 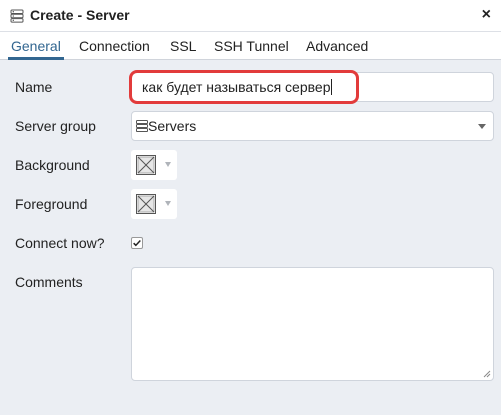 What do you see at coordinates (80, 15) in the screenshot?
I see `dialog-title: Create - Server` at bounding box center [80, 15].